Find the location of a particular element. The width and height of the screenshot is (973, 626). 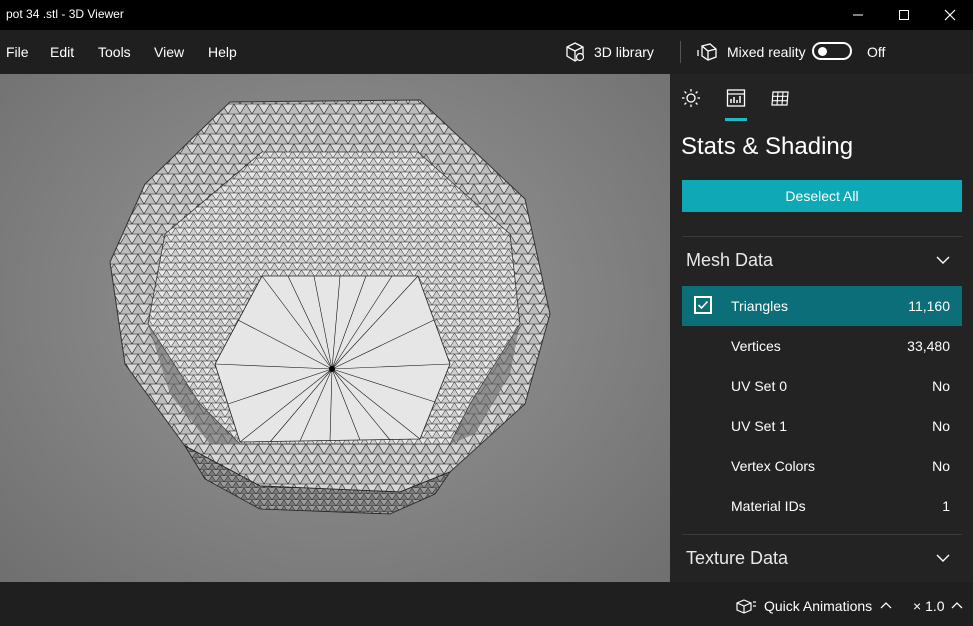

stat-value: 33,480 is located at coordinates (928, 346).